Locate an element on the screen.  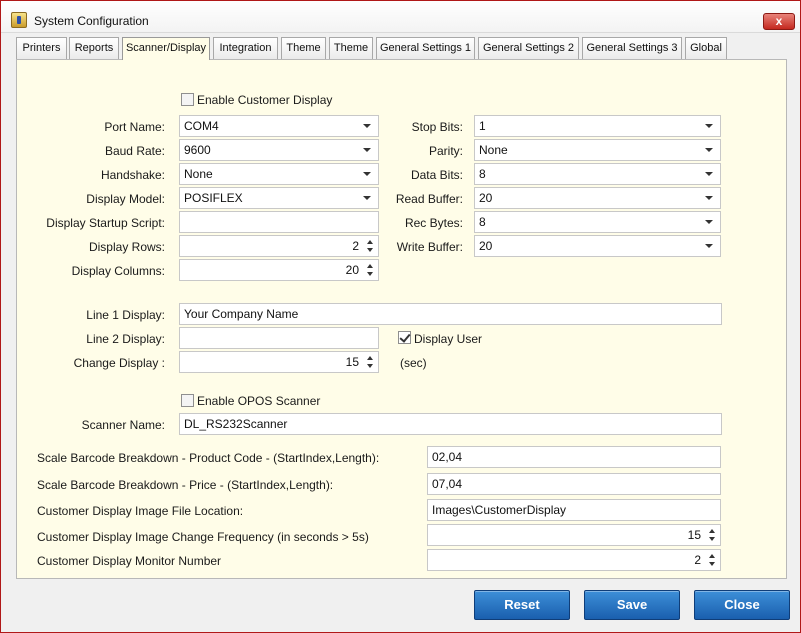
image-frequency-value: 15 is located at coordinates (694, 535).